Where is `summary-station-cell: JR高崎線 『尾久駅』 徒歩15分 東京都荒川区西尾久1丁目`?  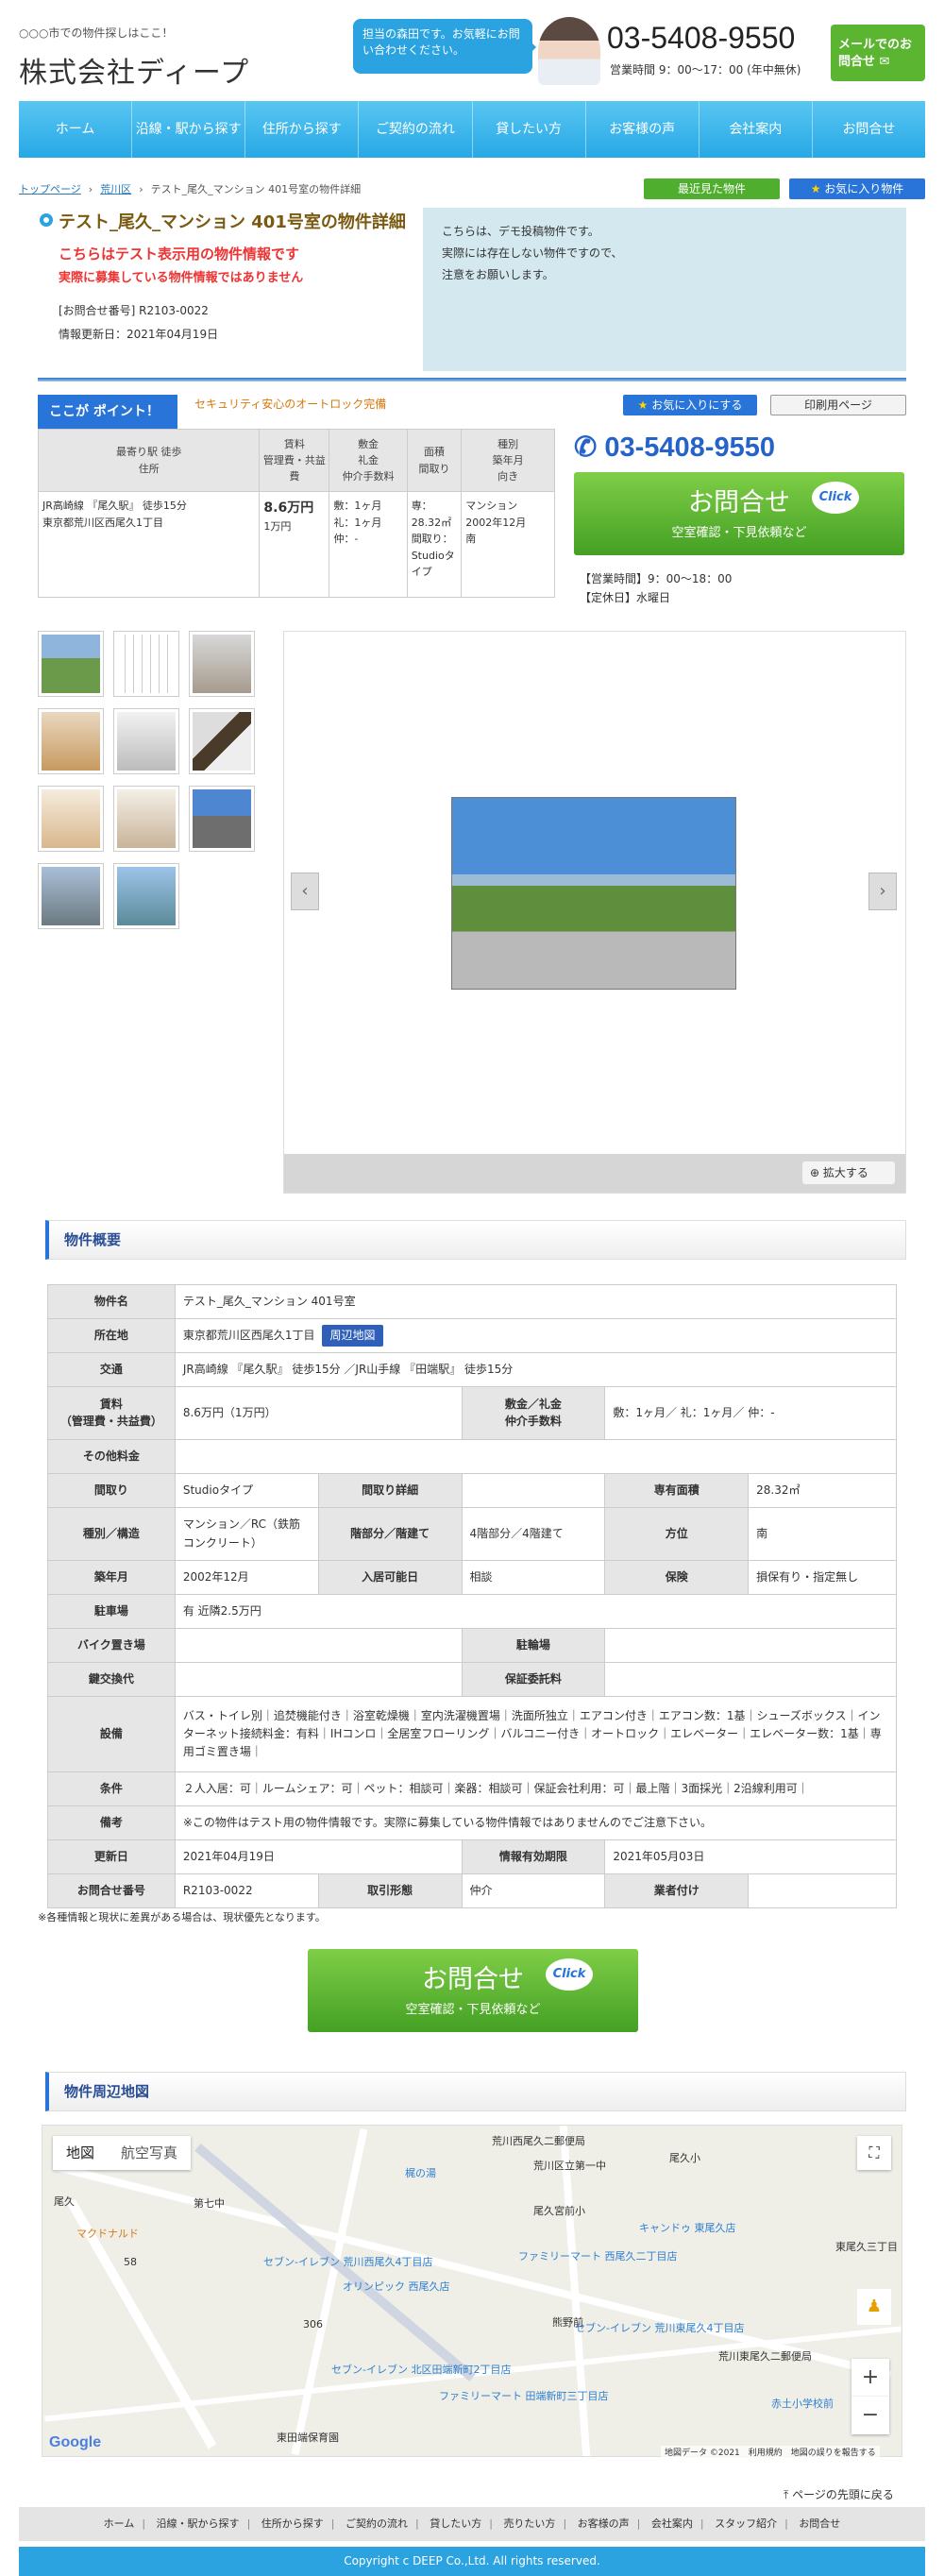
summary-station-cell: JR高崎線 『尾久駅』 徒歩15分 東京都荒川区西尾久1丁目 is located at coordinates (149, 544).